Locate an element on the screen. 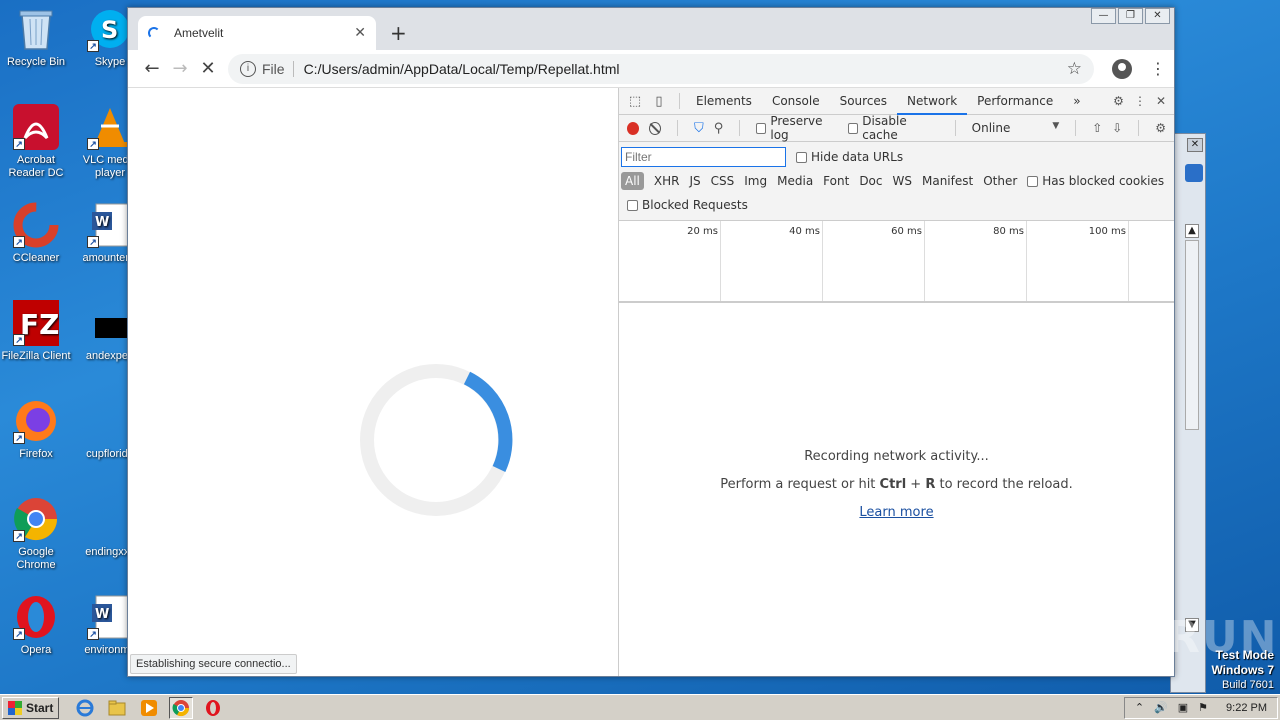 This screenshot has width=1280, height=720. hide-data-urls-checkbox: Hide data URLs is located at coordinates (849, 157).